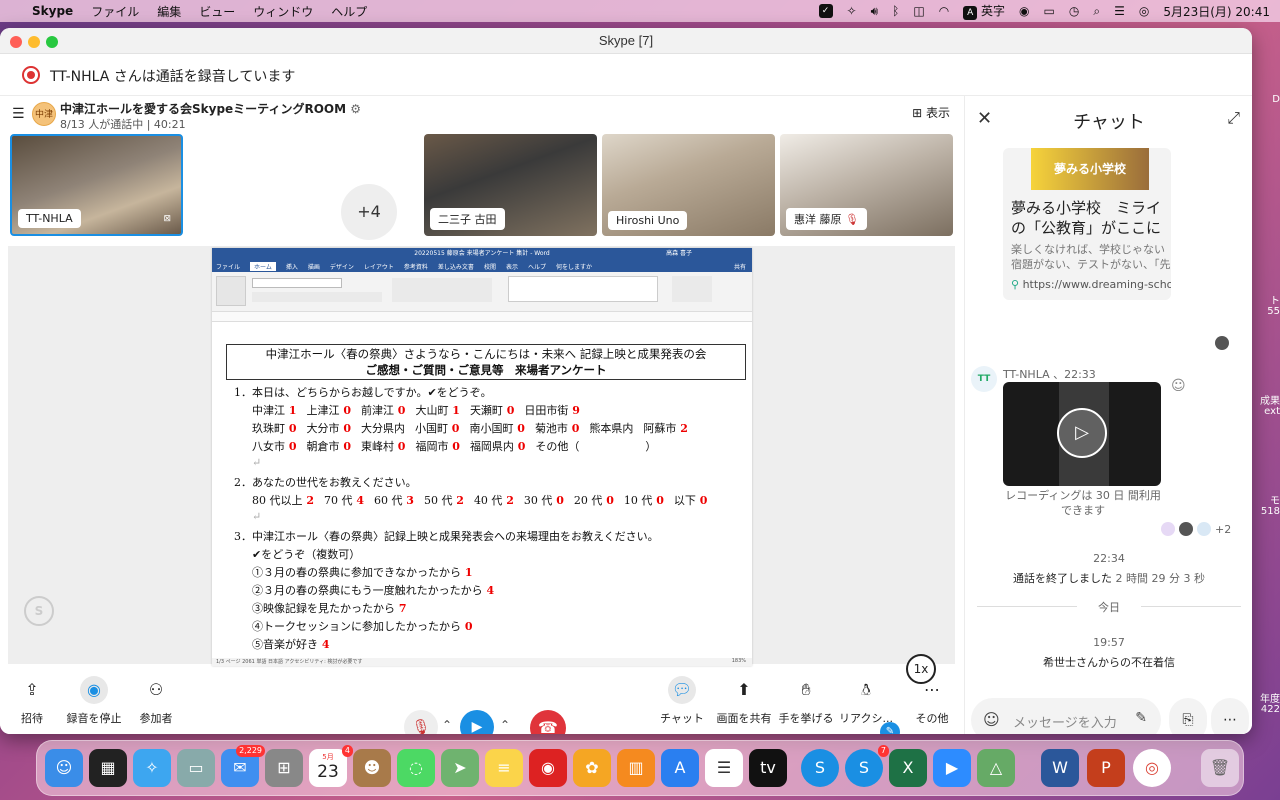  Describe the element at coordinates (196, 768) in the screenshot. I see `preview-icon: ▭` at that location.